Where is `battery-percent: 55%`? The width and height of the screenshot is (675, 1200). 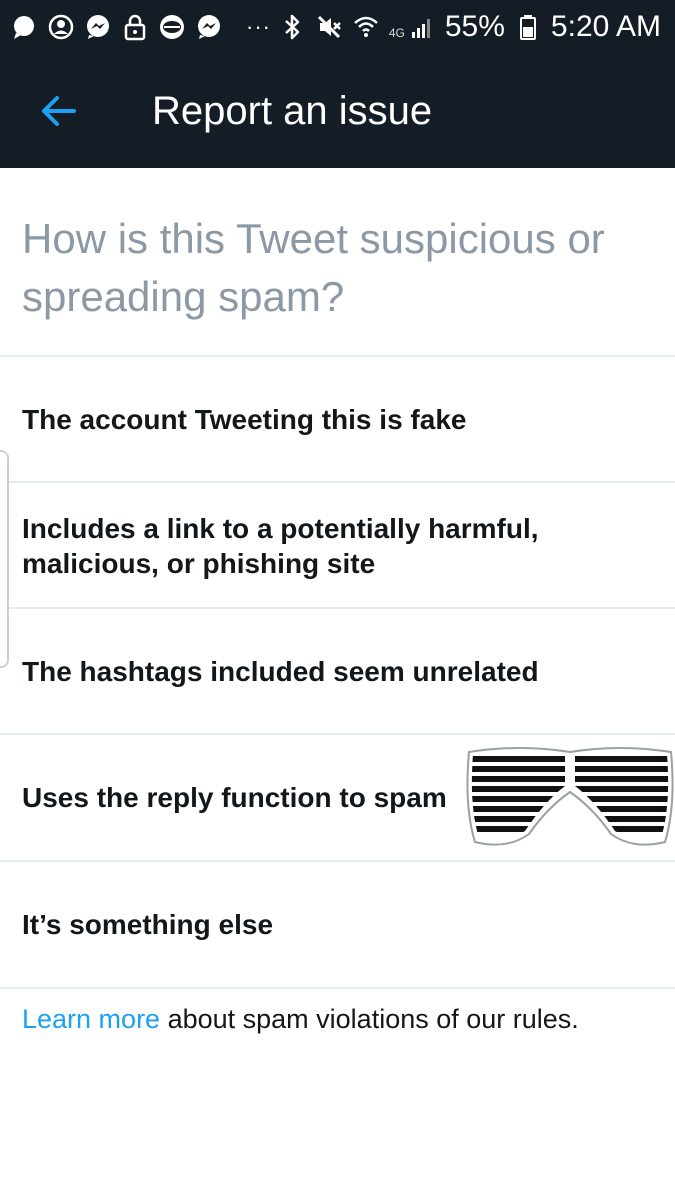
battery-percent: 55% is located at coordinates (474, 26).